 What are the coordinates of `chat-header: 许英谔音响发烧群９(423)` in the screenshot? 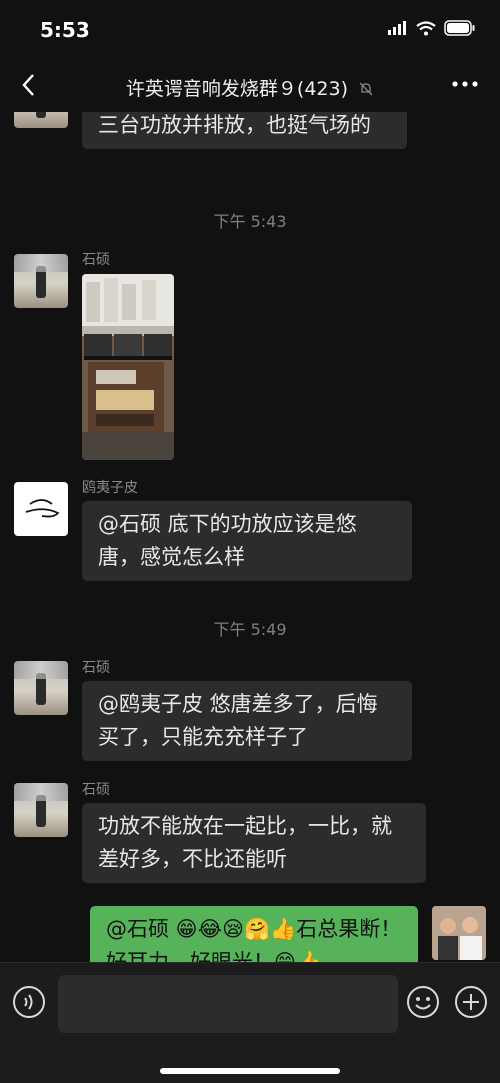 It's located at (250, 86).